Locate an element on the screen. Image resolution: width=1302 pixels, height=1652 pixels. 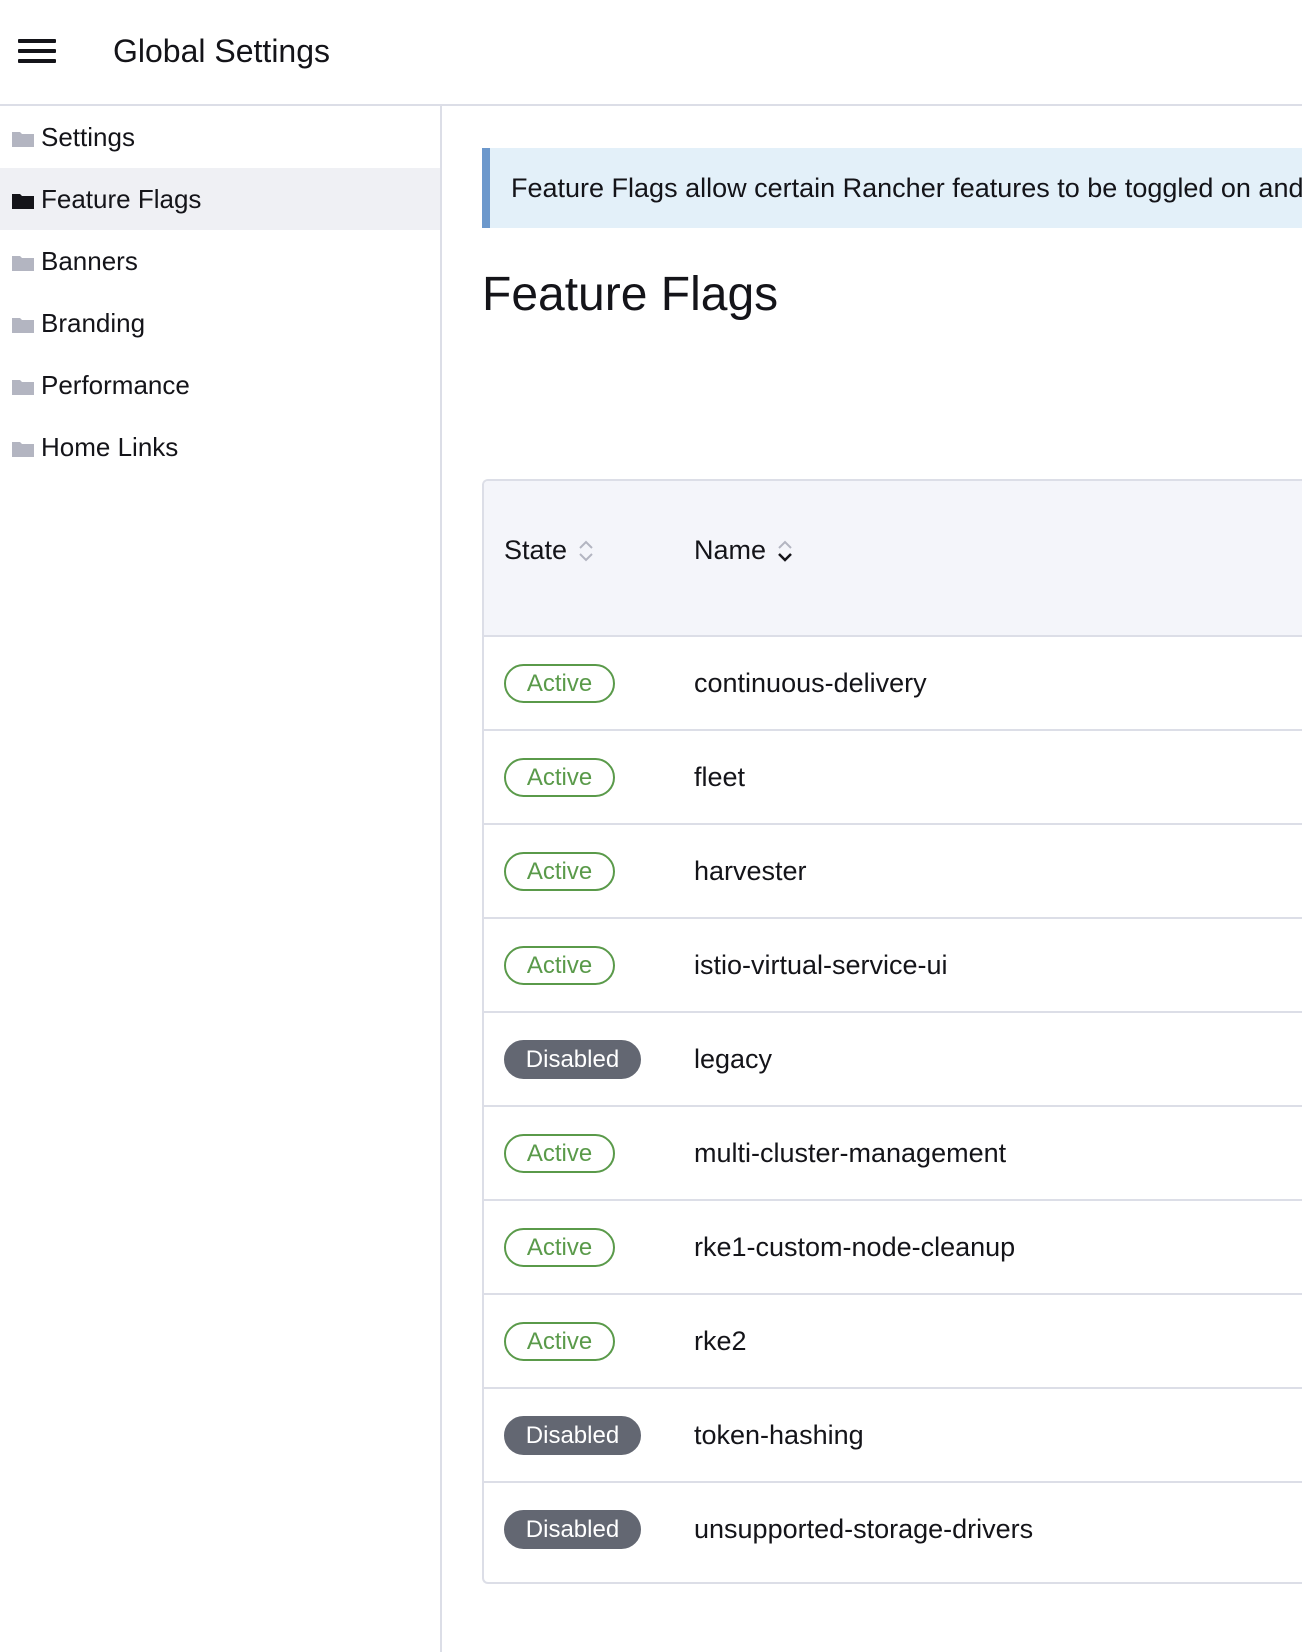
table-row: Disabled unsupported-storage-drivers is located at coordinates (893, 1530).